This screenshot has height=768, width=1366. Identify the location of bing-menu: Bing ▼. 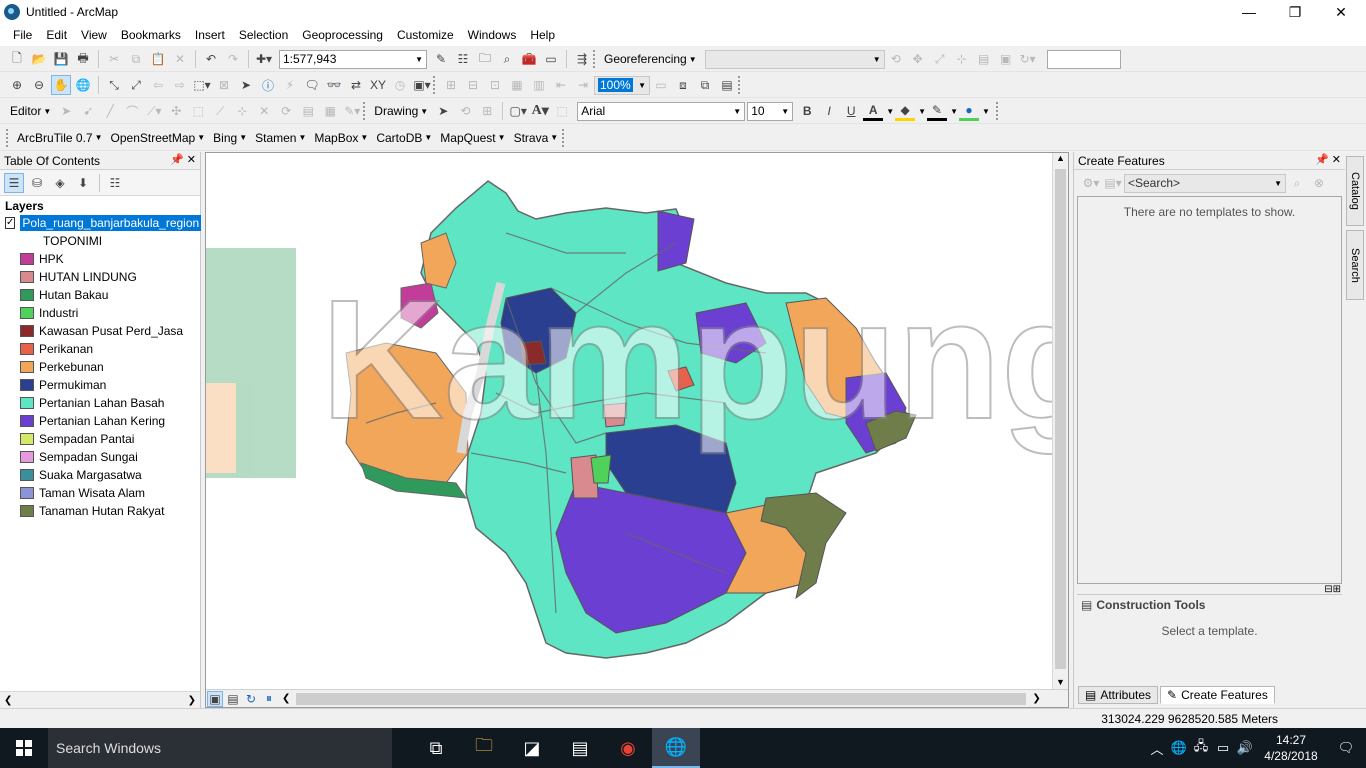
(230, 138).